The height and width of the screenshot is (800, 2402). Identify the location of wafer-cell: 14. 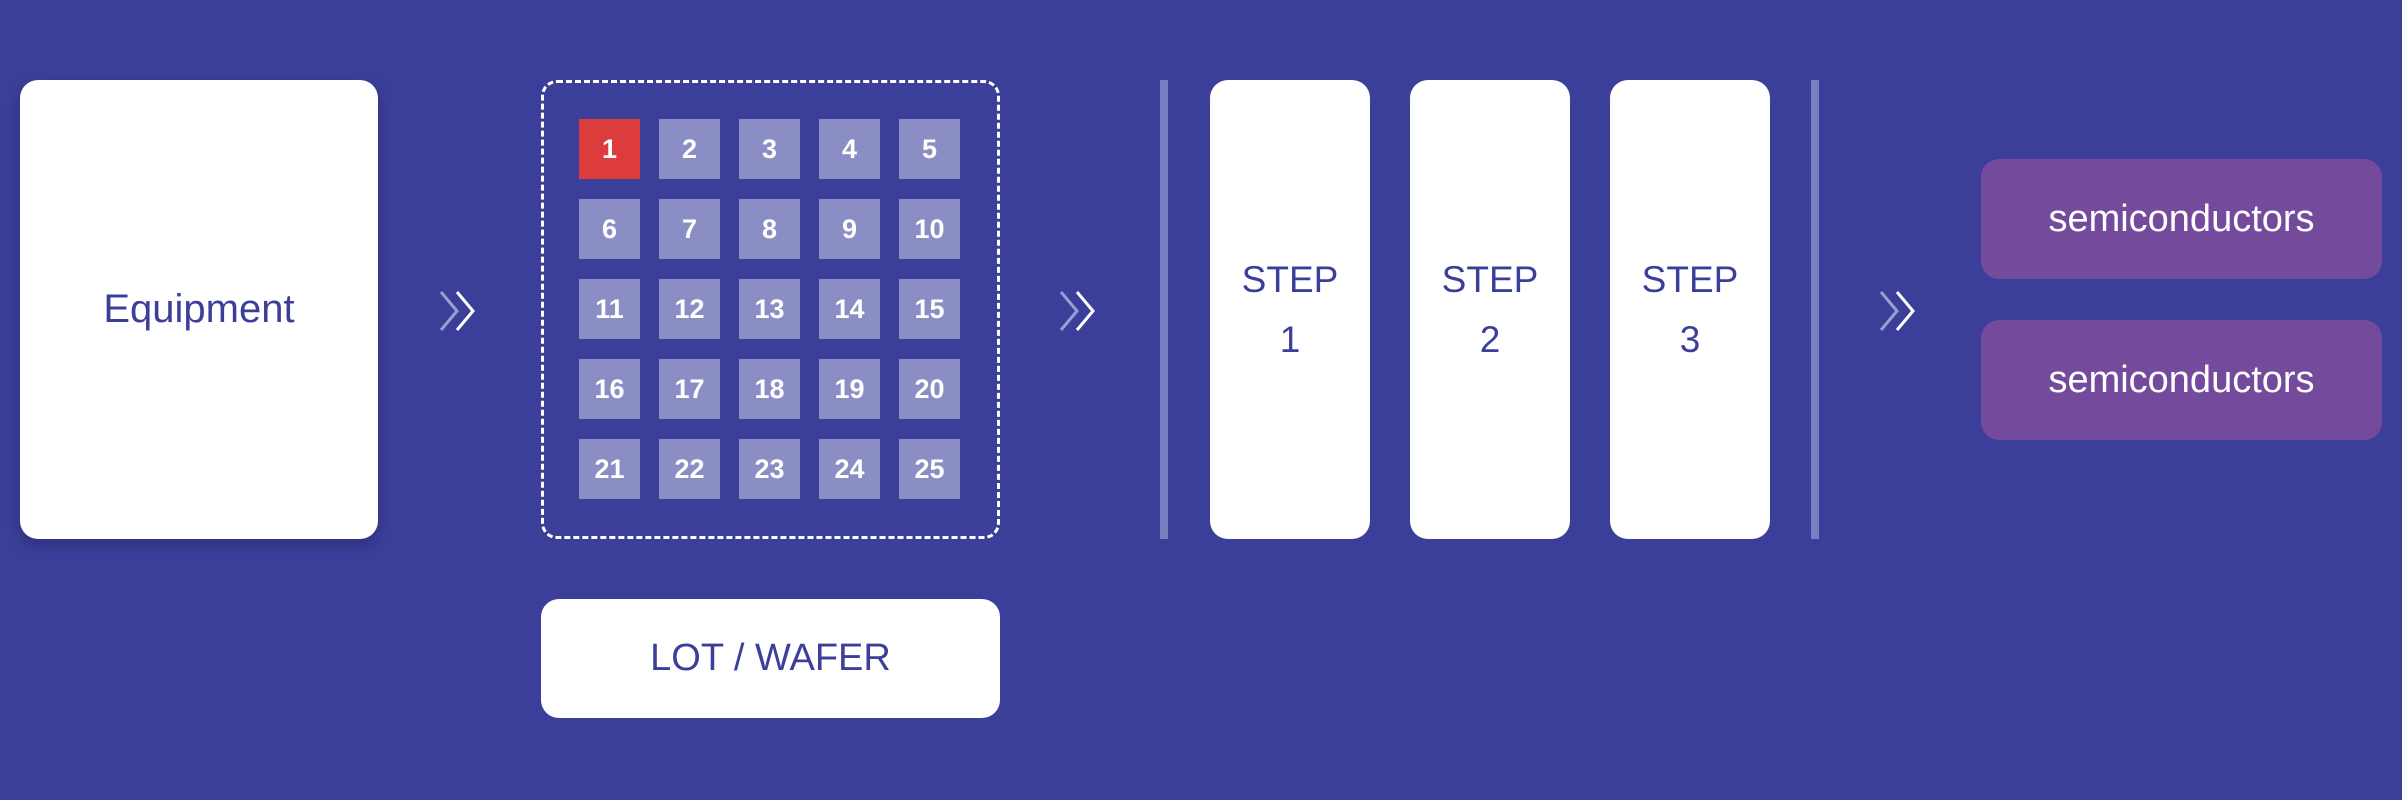
(849, 309).